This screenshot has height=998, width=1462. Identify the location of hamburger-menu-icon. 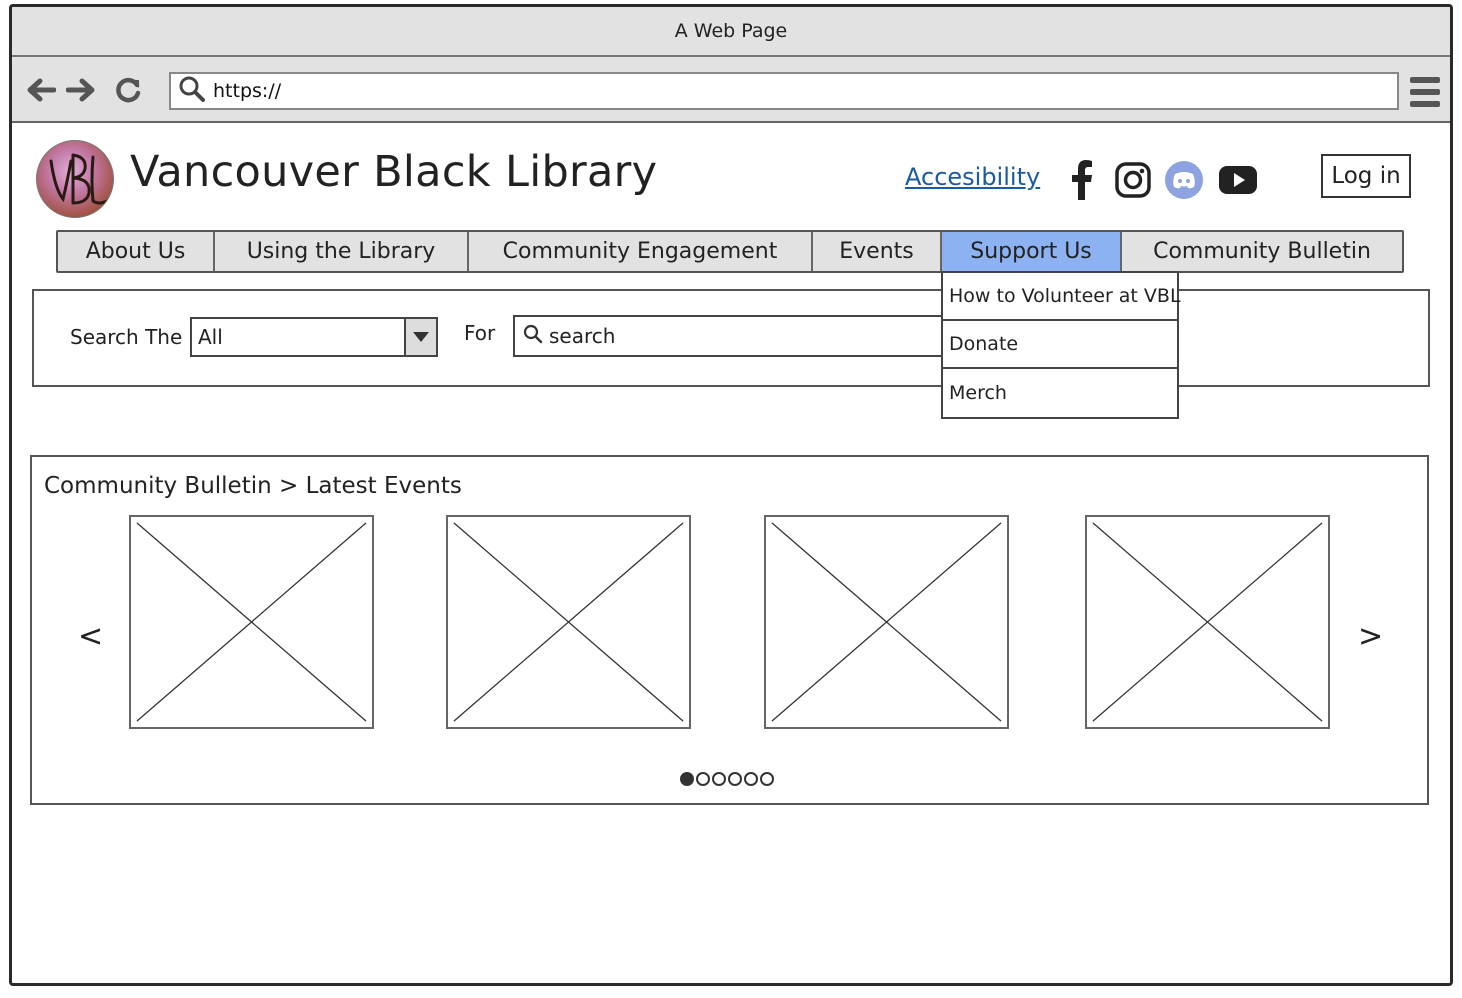
(1425, 92).